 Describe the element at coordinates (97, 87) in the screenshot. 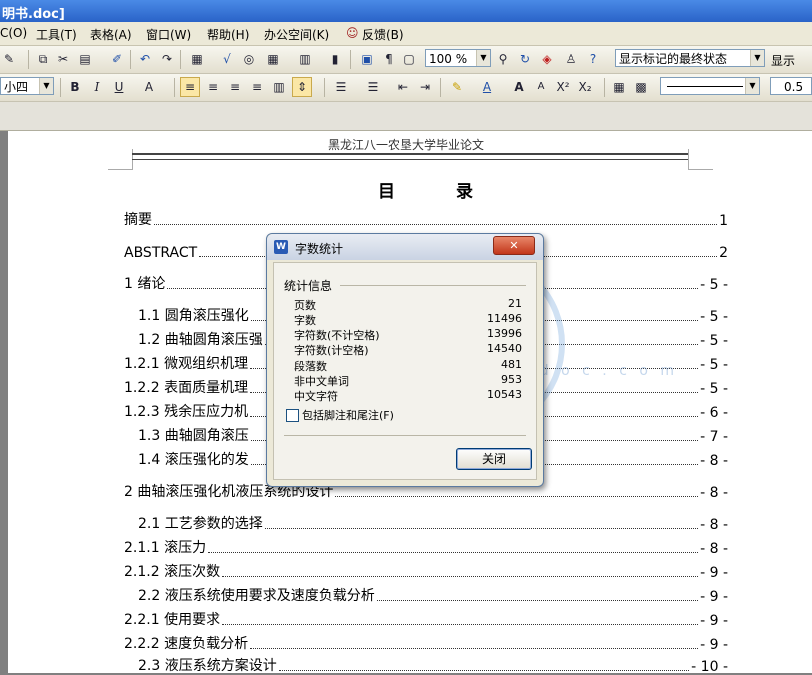

I see `italic-button: I` at that location.